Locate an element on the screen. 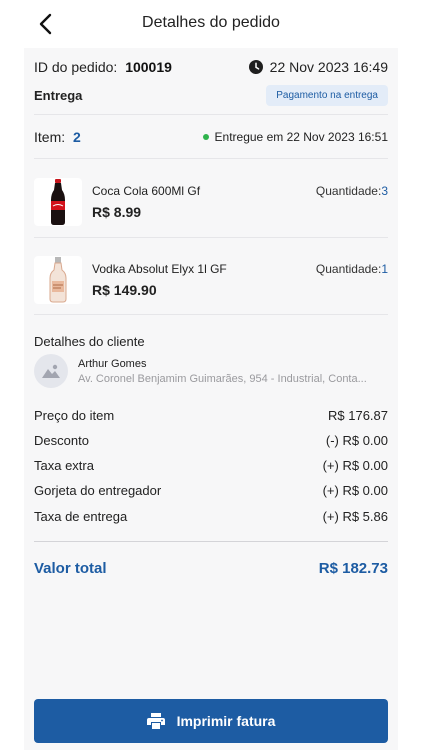 The image size is (422, 750). summary-row: Preço do item R$ 176.87 is located at coordinates (211, 417).